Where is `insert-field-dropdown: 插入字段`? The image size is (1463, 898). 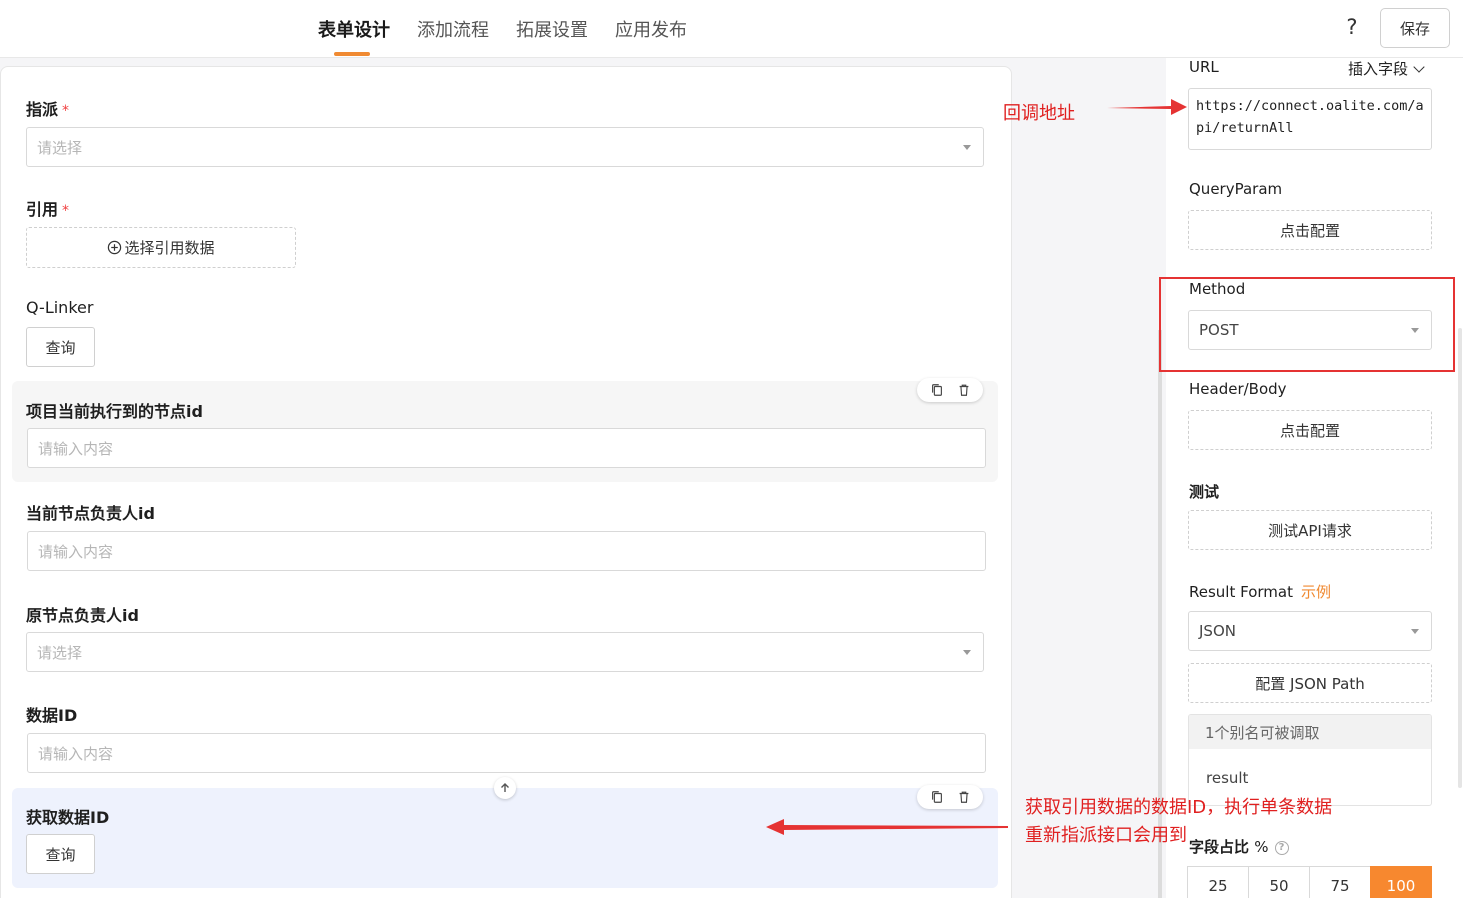 insert-field-dropdown: 插入字段 is located at coordinates (1386, 68).